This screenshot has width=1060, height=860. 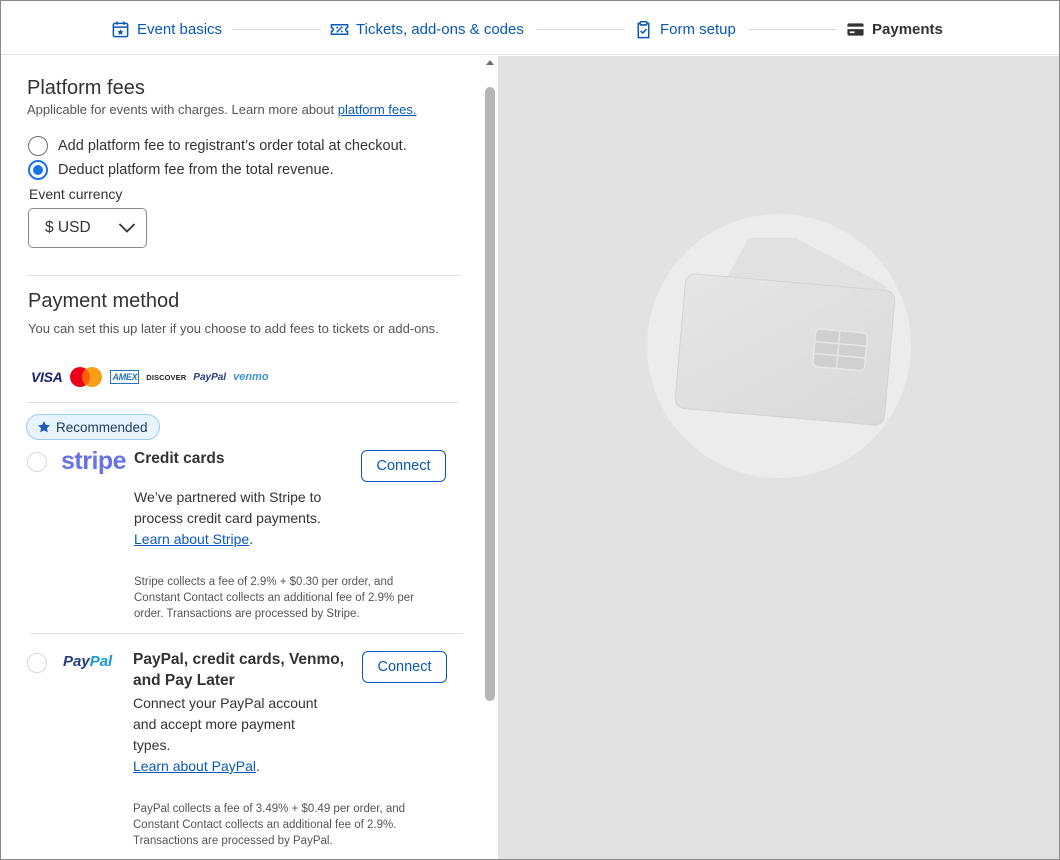 What do you see at coordinates (120, 28) in the screenshot?
I see `calendar-star-icon` at bounding box center [120, 28].